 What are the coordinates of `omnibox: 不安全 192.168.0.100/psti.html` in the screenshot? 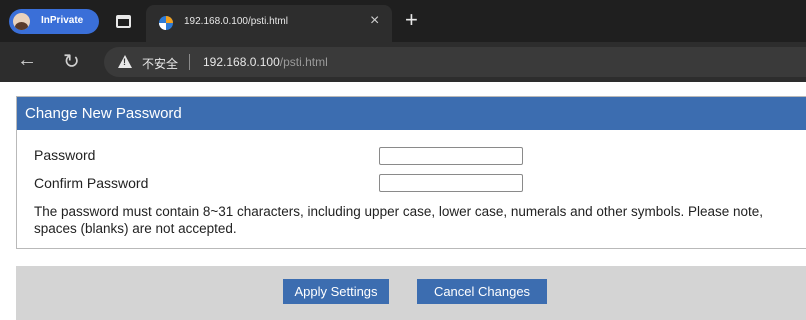 It's located at (455, 62).